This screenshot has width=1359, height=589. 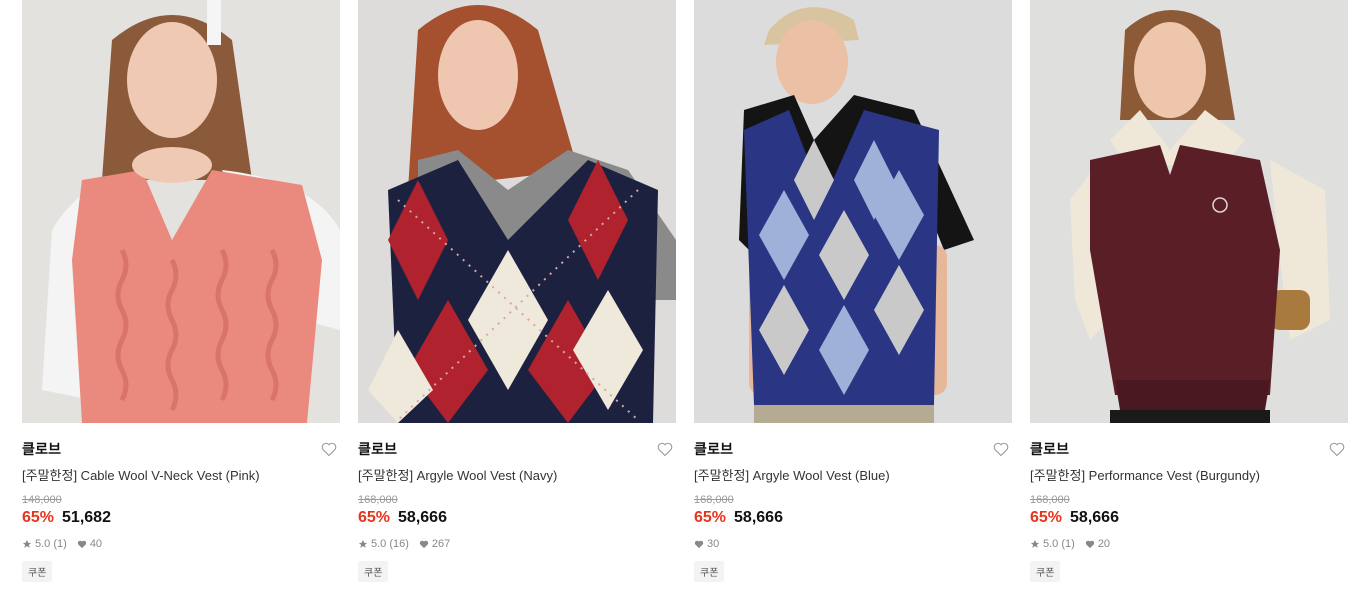 I want to click on like-count: 40, so click(x=96, y=544).